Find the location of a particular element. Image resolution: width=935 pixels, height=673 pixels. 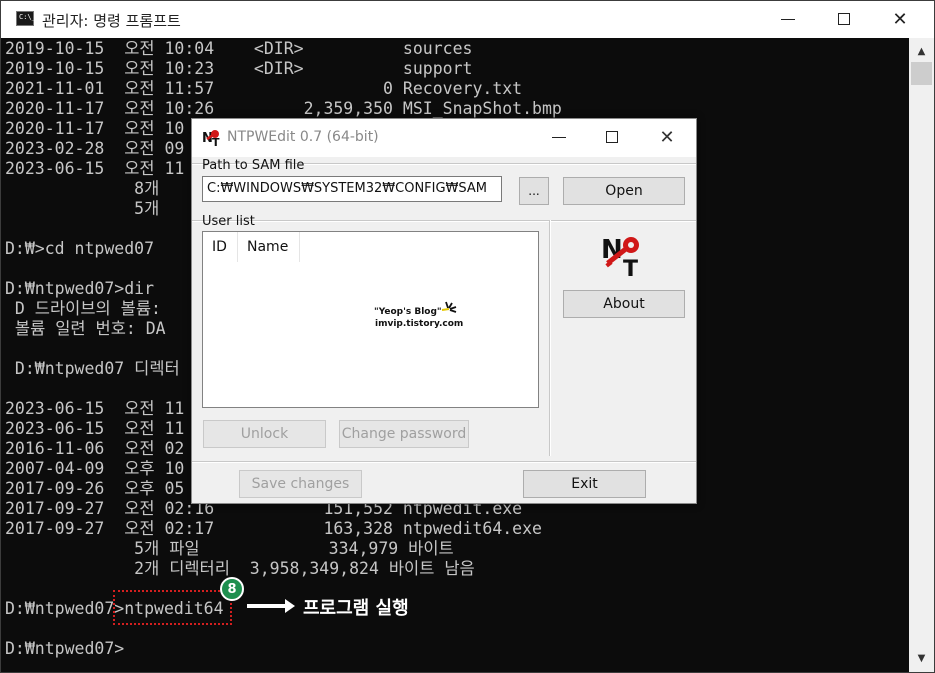

console-line: 2017-09-26 오후 05 is located at coordinates (95, 488).